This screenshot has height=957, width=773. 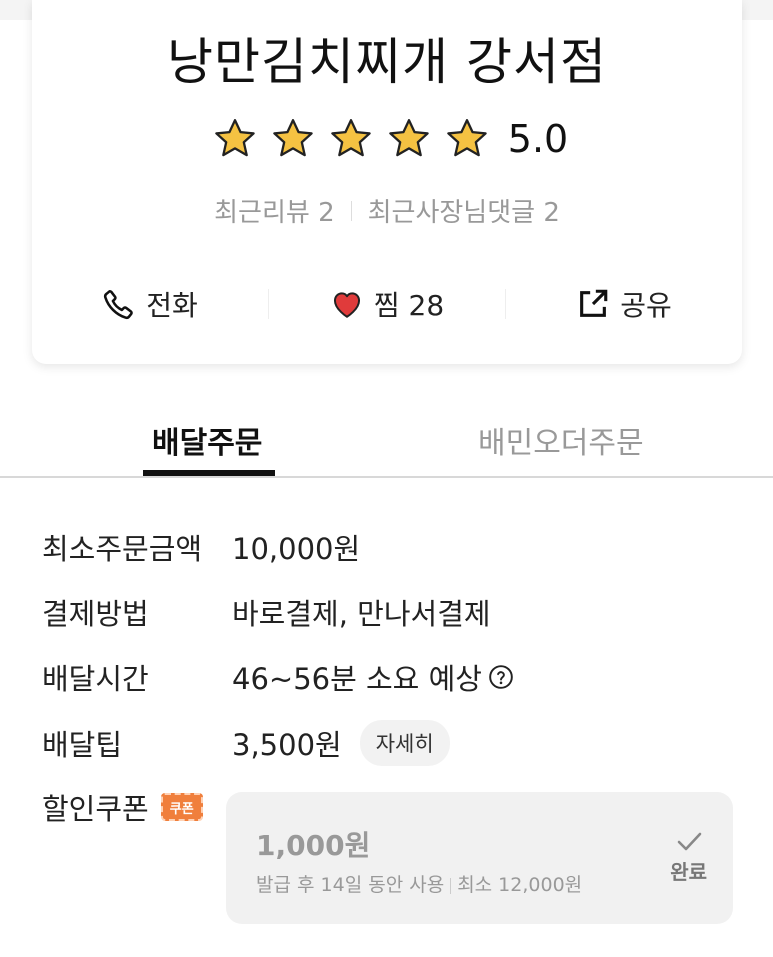 What do you see at coordinates (464, 210) in the screenshot?
I see `recent-owner-replies-link: 최근사장님댓글 2` at bounding box center [464, 210].